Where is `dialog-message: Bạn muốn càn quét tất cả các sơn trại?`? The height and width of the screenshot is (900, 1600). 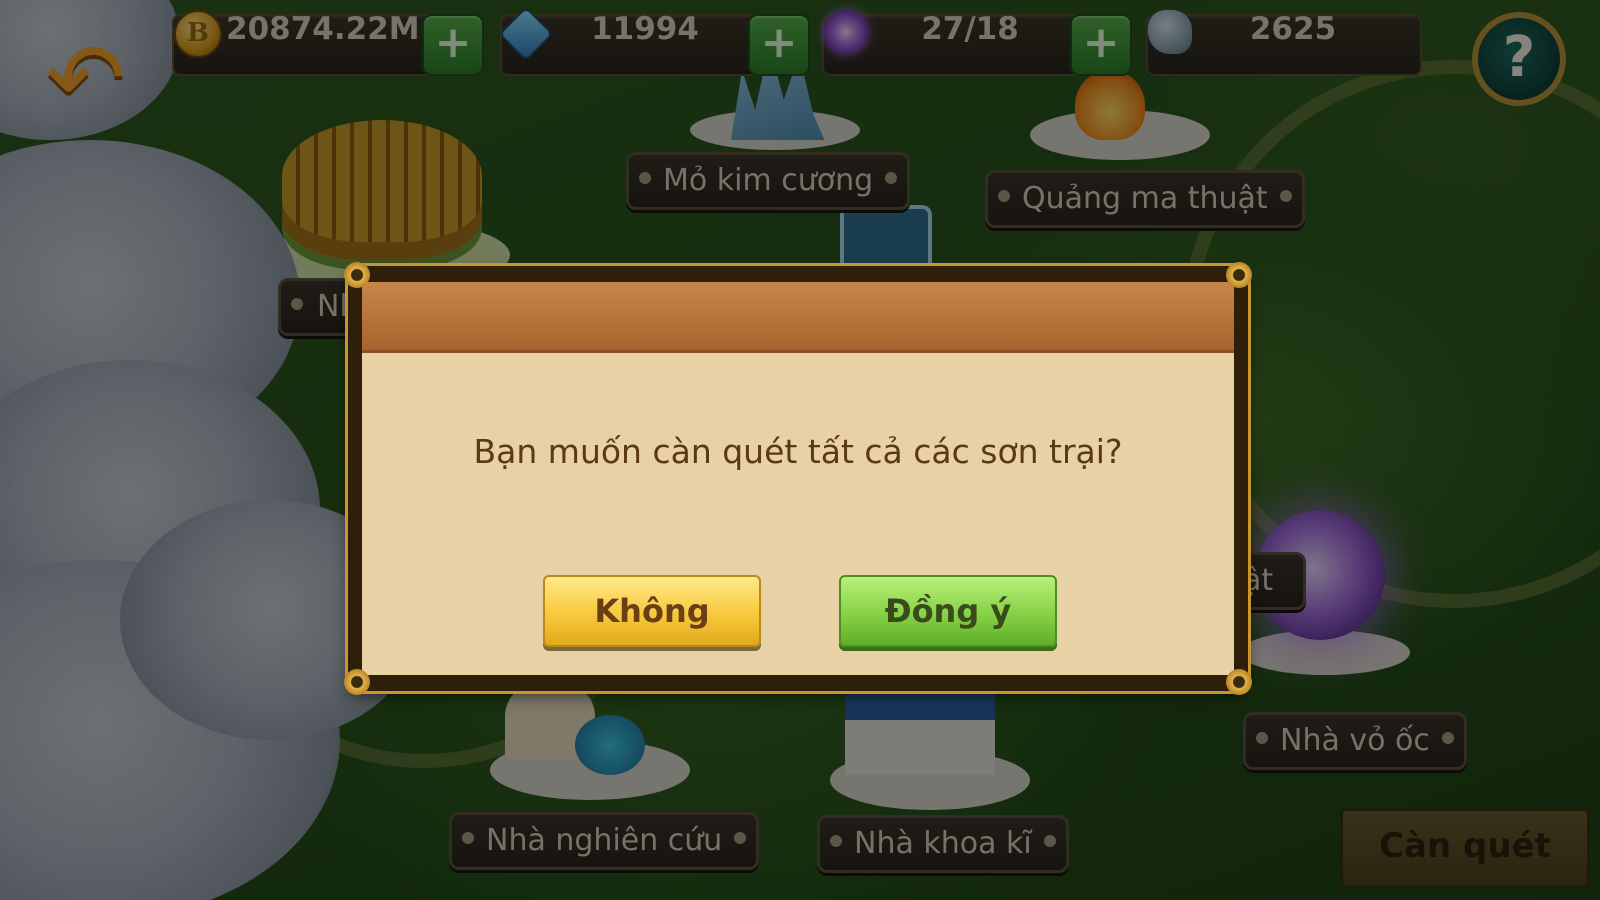 dialog-message: Bạn muốn càn quét tất cả các sơn trại? is located at coordinates (798, 451).